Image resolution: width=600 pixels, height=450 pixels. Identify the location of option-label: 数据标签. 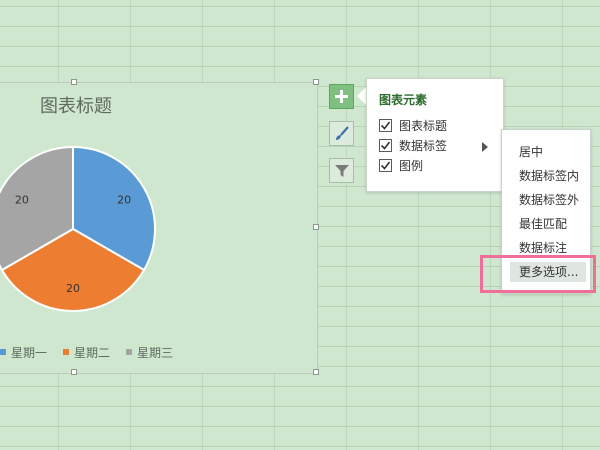
(423, 145).